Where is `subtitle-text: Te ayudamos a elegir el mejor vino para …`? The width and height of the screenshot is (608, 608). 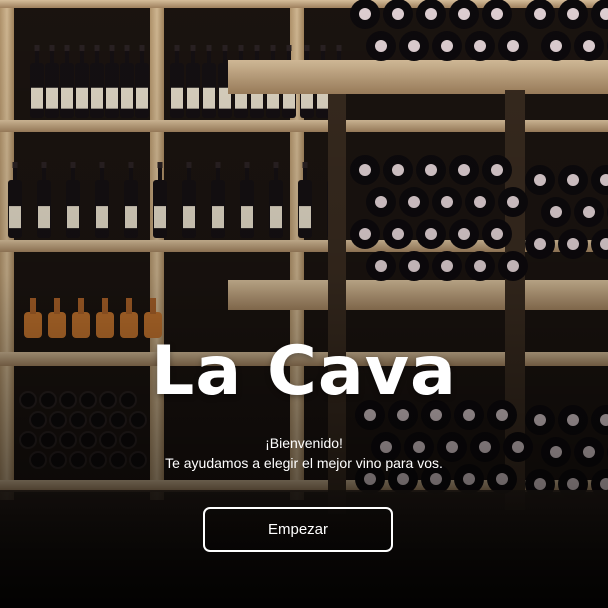
subtitle-text: Te ayudamos a elegir el mejor vino para … is located at coordinates (304, 463).